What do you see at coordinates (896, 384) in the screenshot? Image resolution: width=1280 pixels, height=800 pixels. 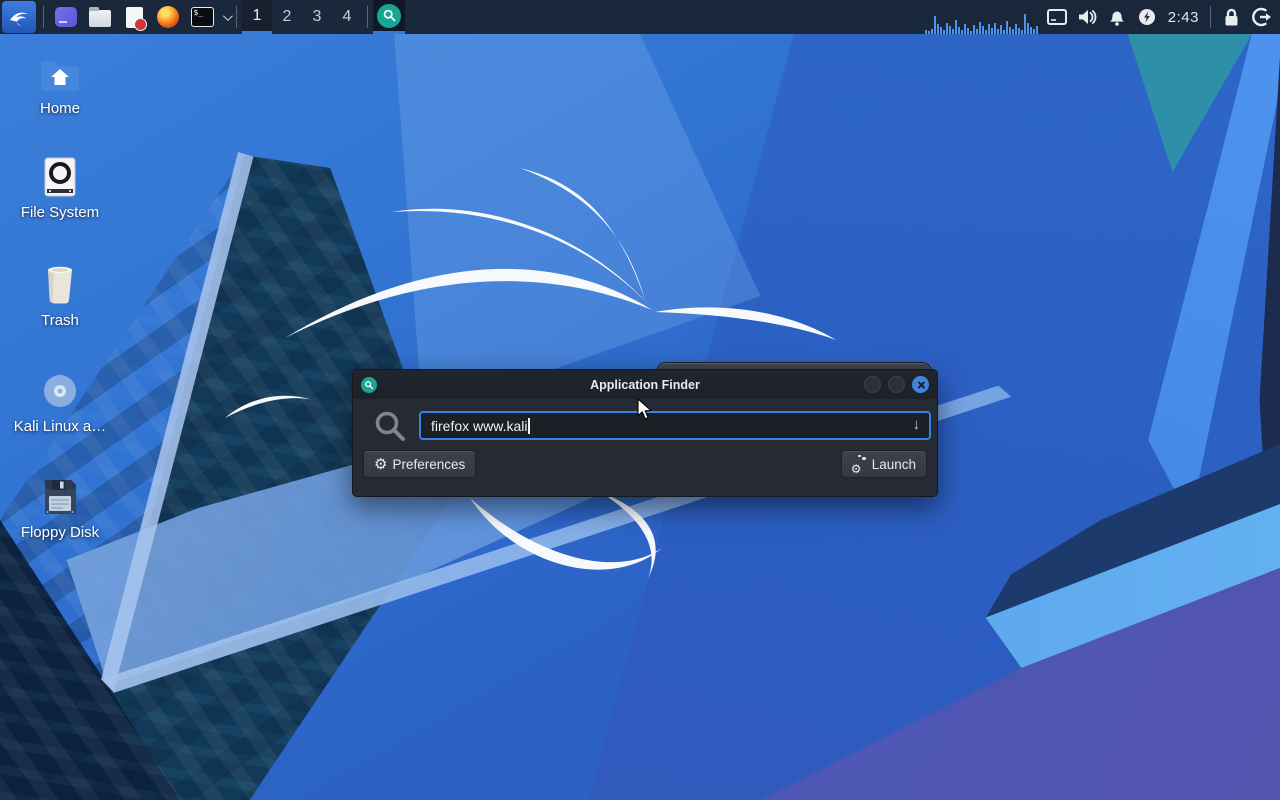 I see `maximize-button` at bounding box center [896, 384].